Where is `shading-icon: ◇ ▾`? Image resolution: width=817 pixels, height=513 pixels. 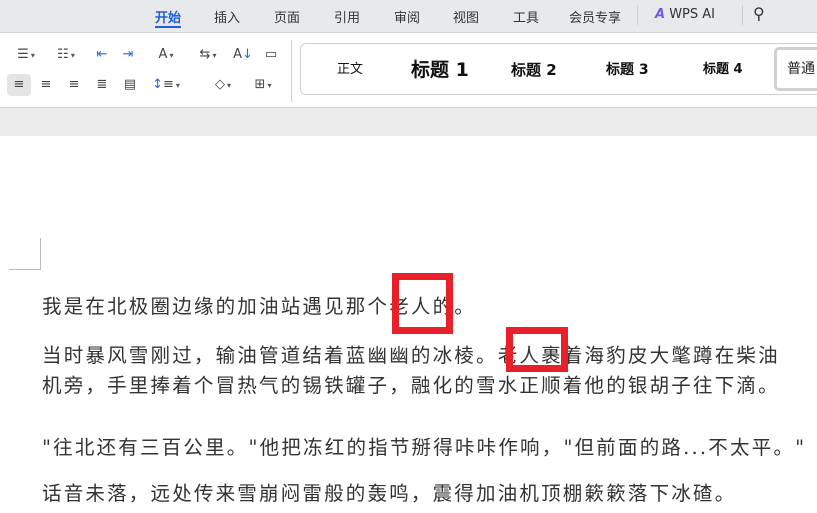 shading-icon: ◇ ▾ is located at coordinates (223, 85).